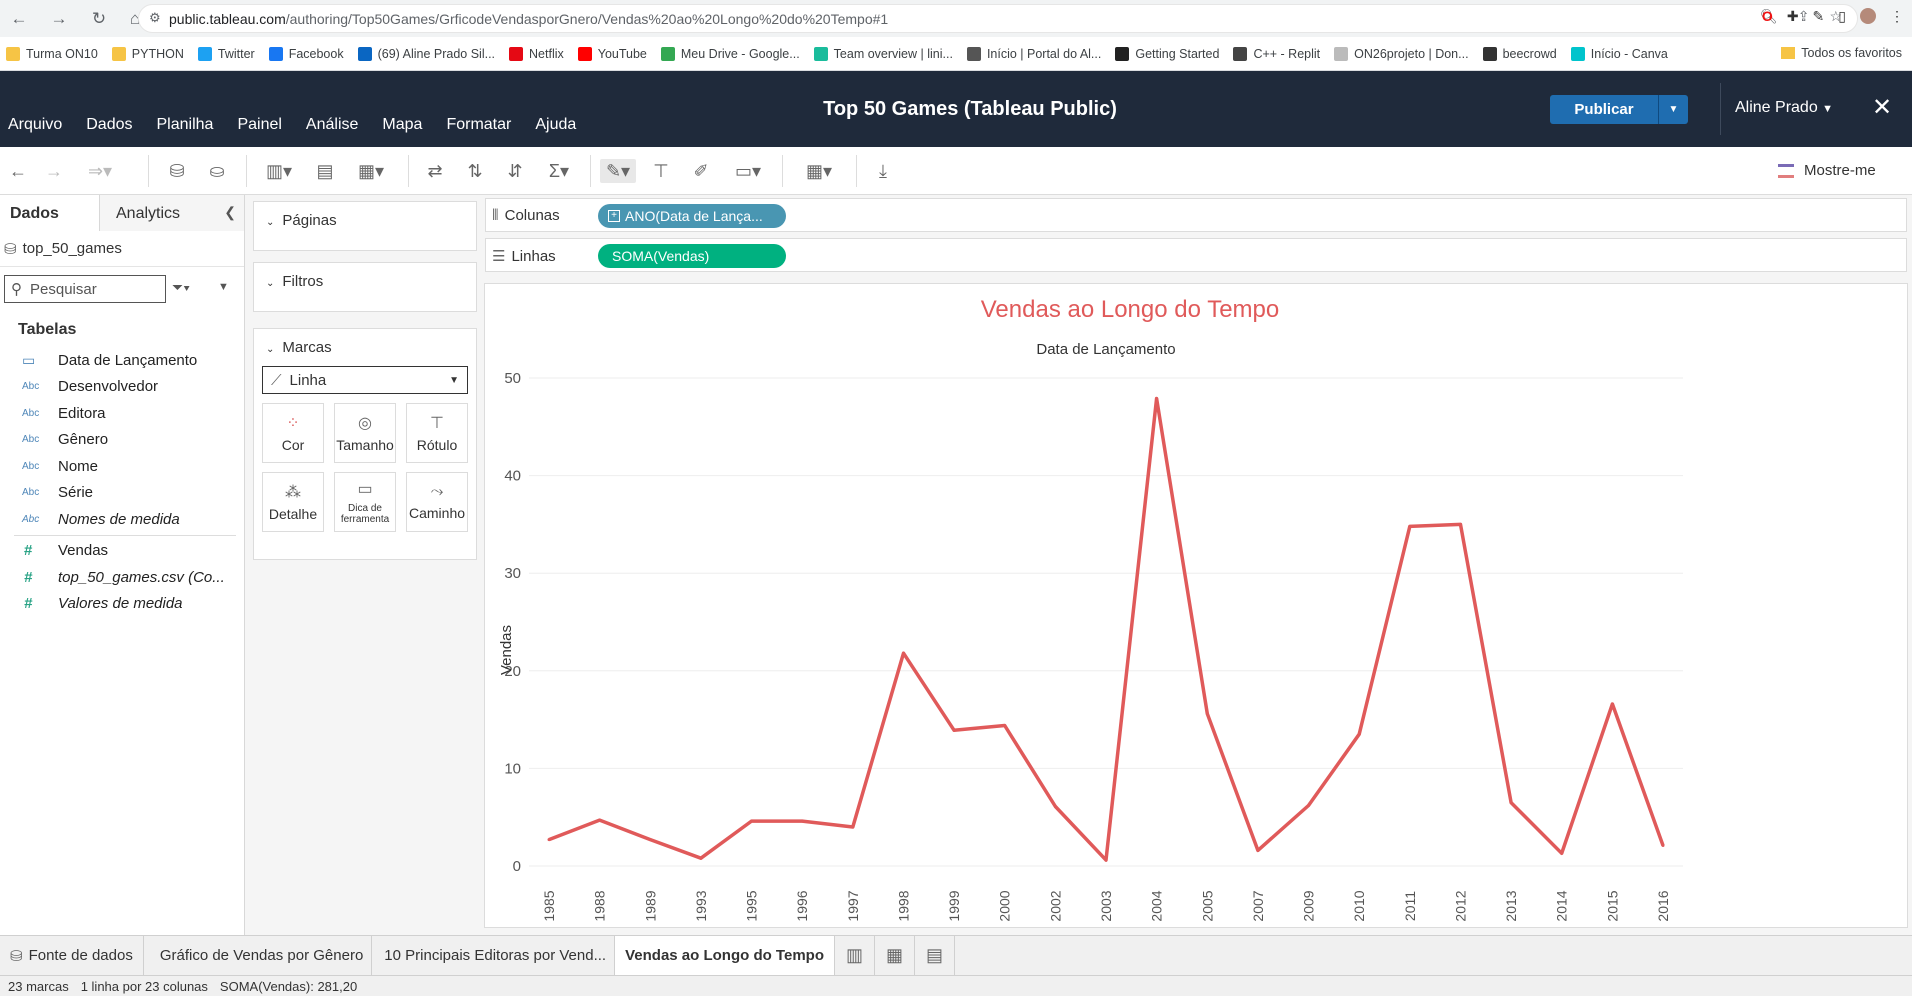 Image resolution: width=1912 pixels, height=996 pixels. Describe the element at coordinates (122, 413) in the screenshot. I see `field-item: Abc Editora` at that location.